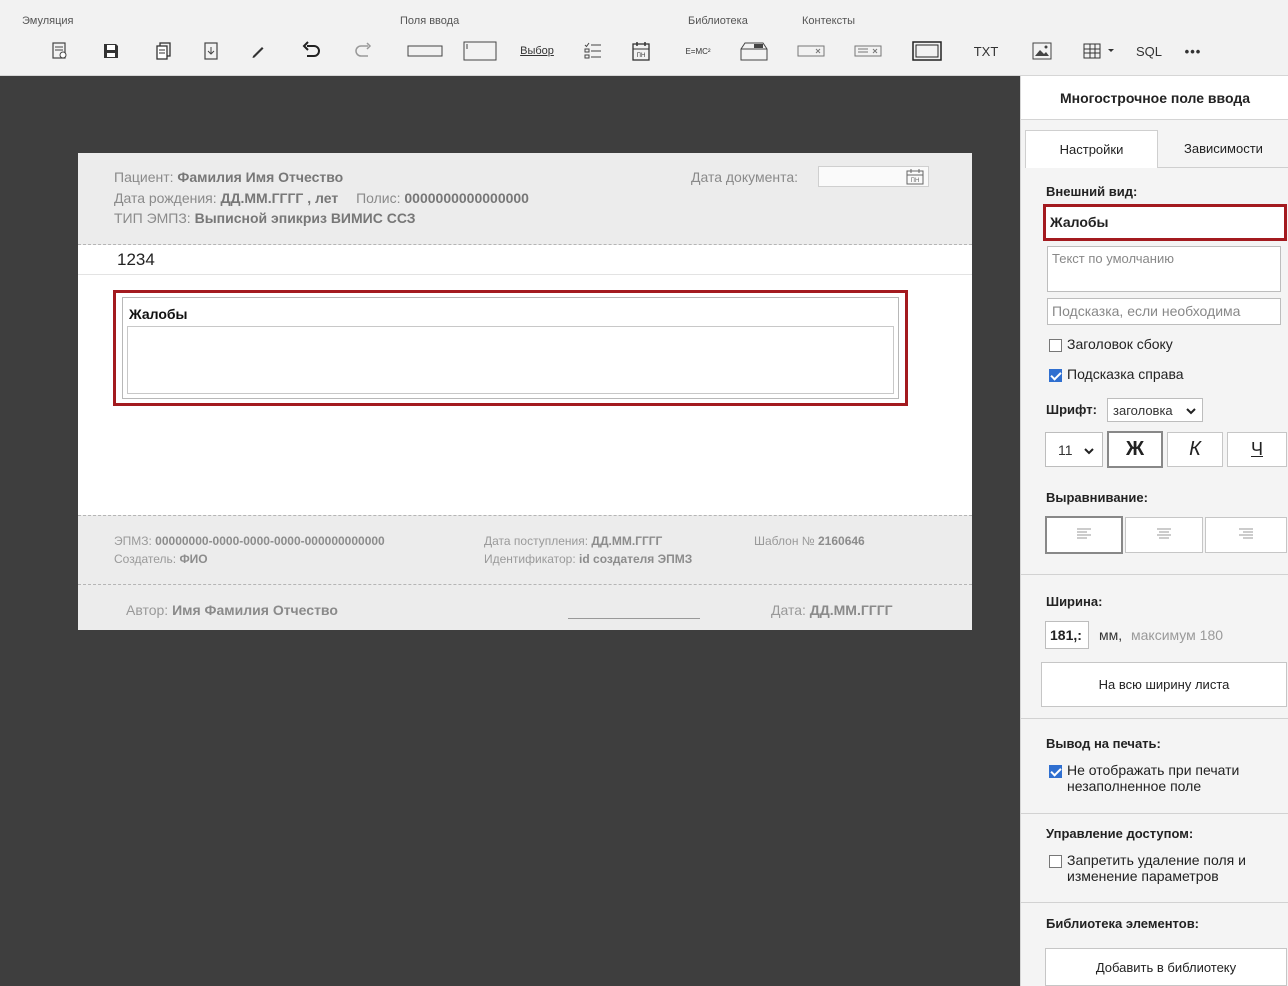  I want to click on chevron-down-icon, so click(1089, 450).